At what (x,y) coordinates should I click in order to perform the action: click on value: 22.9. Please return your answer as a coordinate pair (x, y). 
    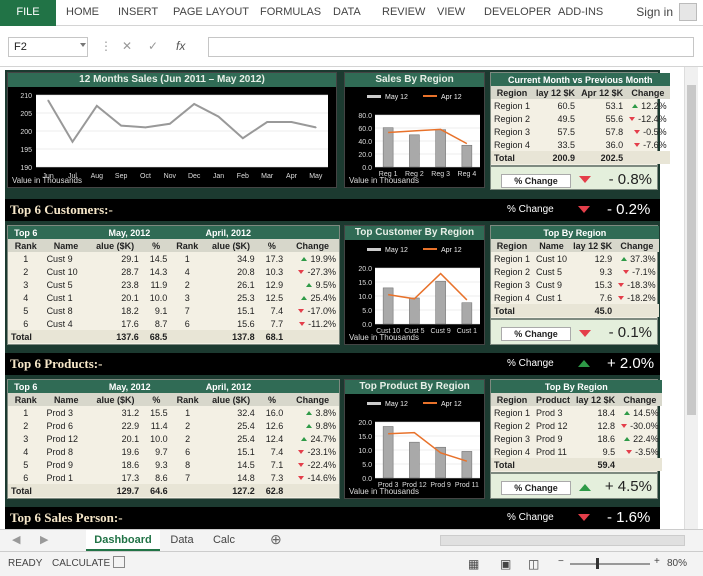
    Looking at the image, I should click on (130, 425).